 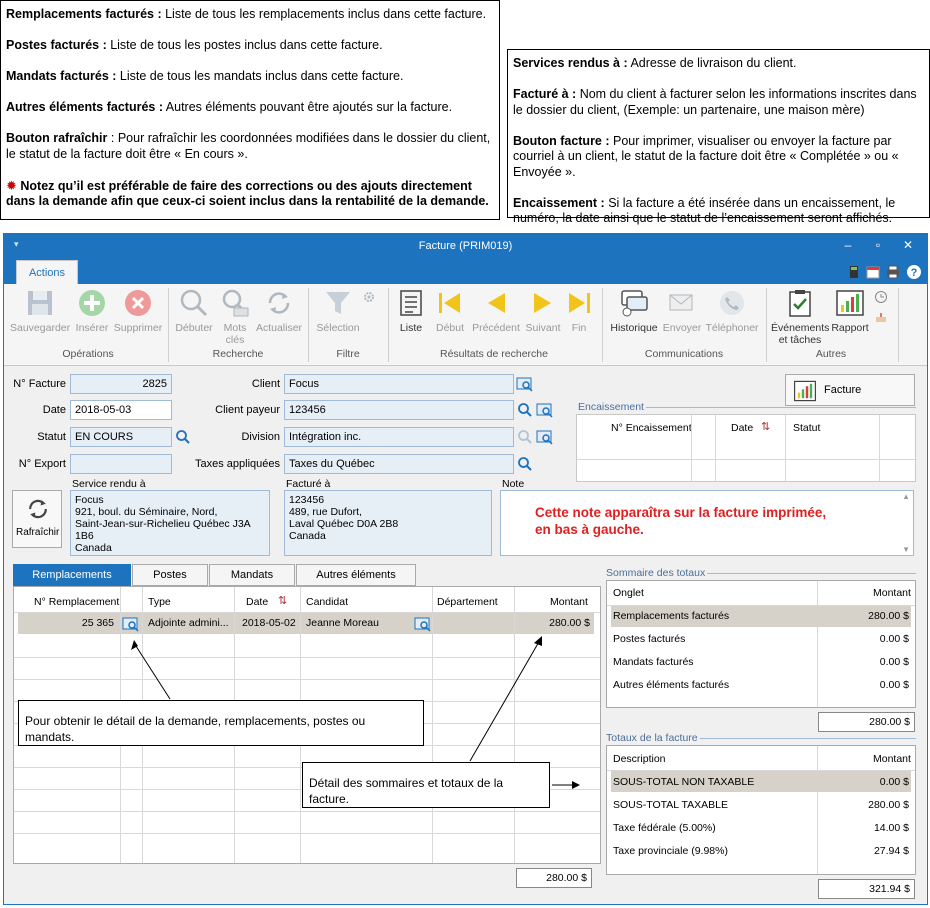 What do you see at coordinates (355, 712) in the screenshot?
I see `arrows-overlay` at bounding box center [355, 712].